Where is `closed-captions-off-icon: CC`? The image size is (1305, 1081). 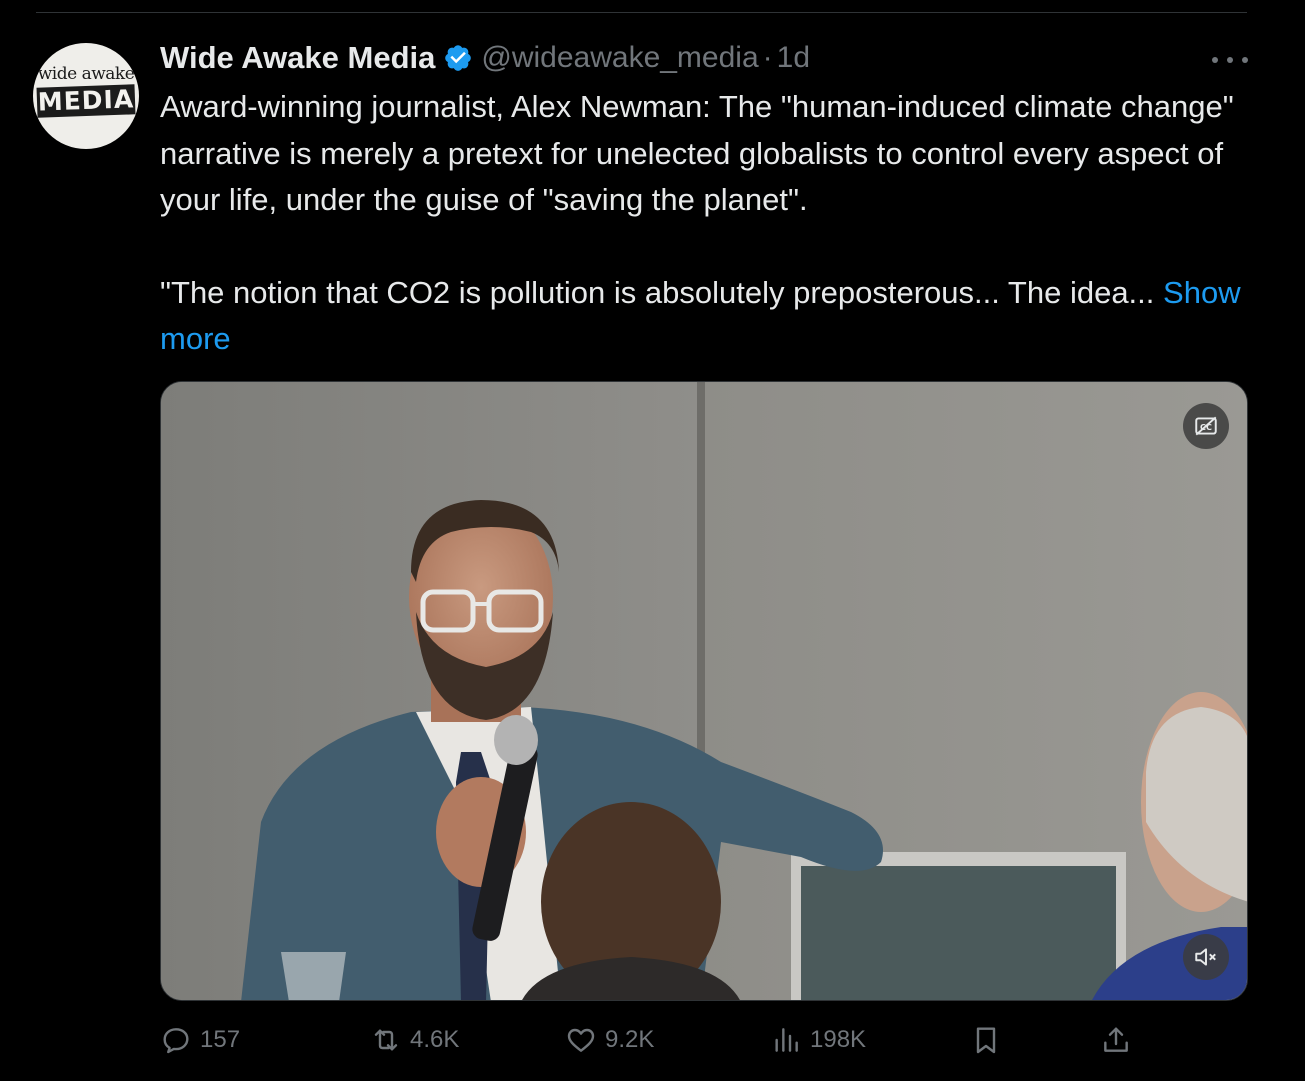
closed-captions-off-icon: CC is located at coordinates (1206, 426).